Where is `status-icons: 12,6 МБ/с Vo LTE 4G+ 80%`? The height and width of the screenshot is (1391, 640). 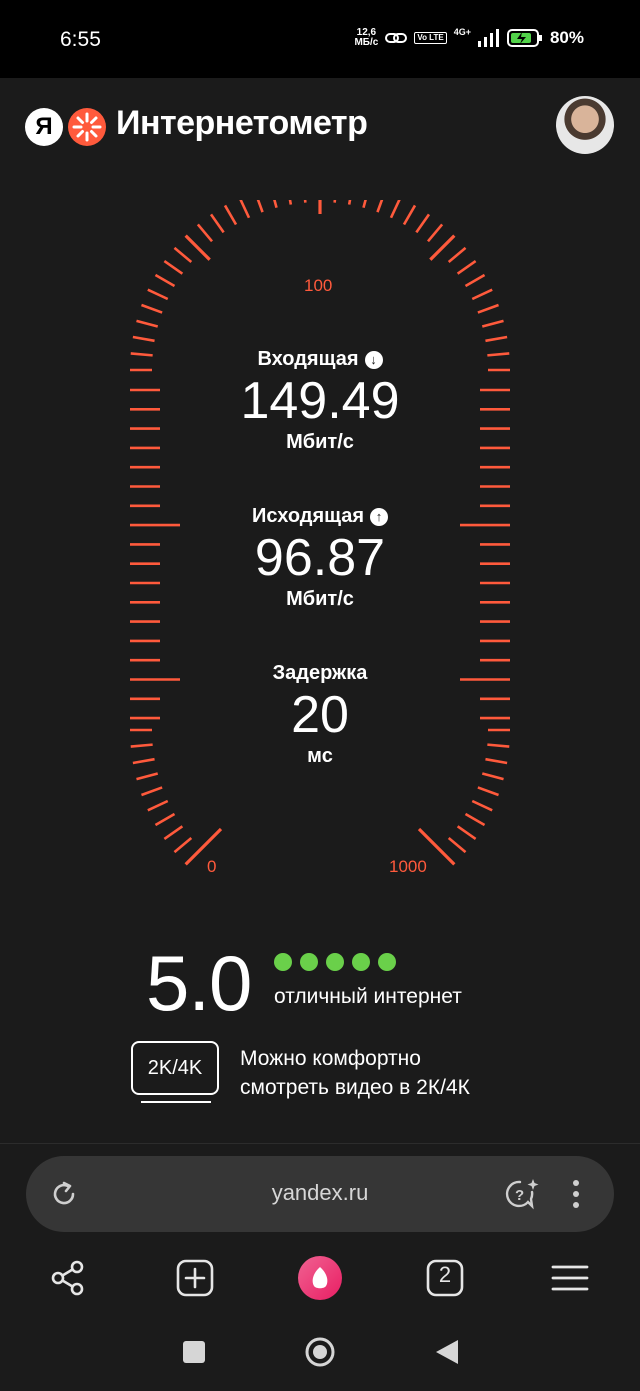 status-icons: 12,6 МБ/с Vo LTE 4G+ 80% is located at coordinates (469, 37).